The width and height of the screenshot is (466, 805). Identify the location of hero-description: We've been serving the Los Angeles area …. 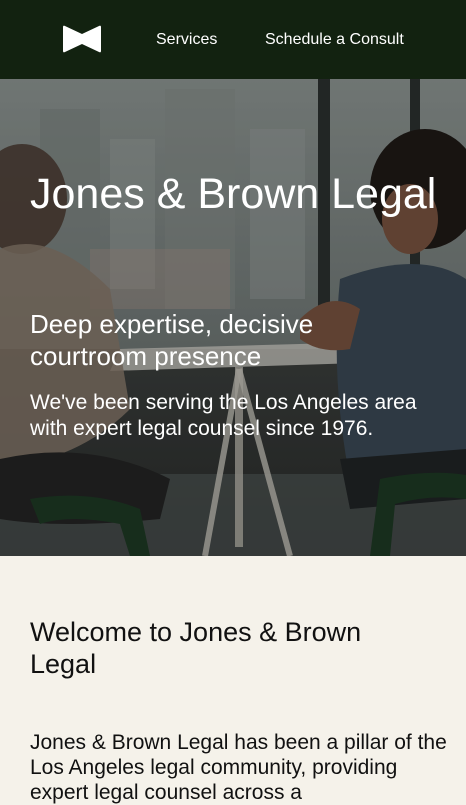
(223, 415).